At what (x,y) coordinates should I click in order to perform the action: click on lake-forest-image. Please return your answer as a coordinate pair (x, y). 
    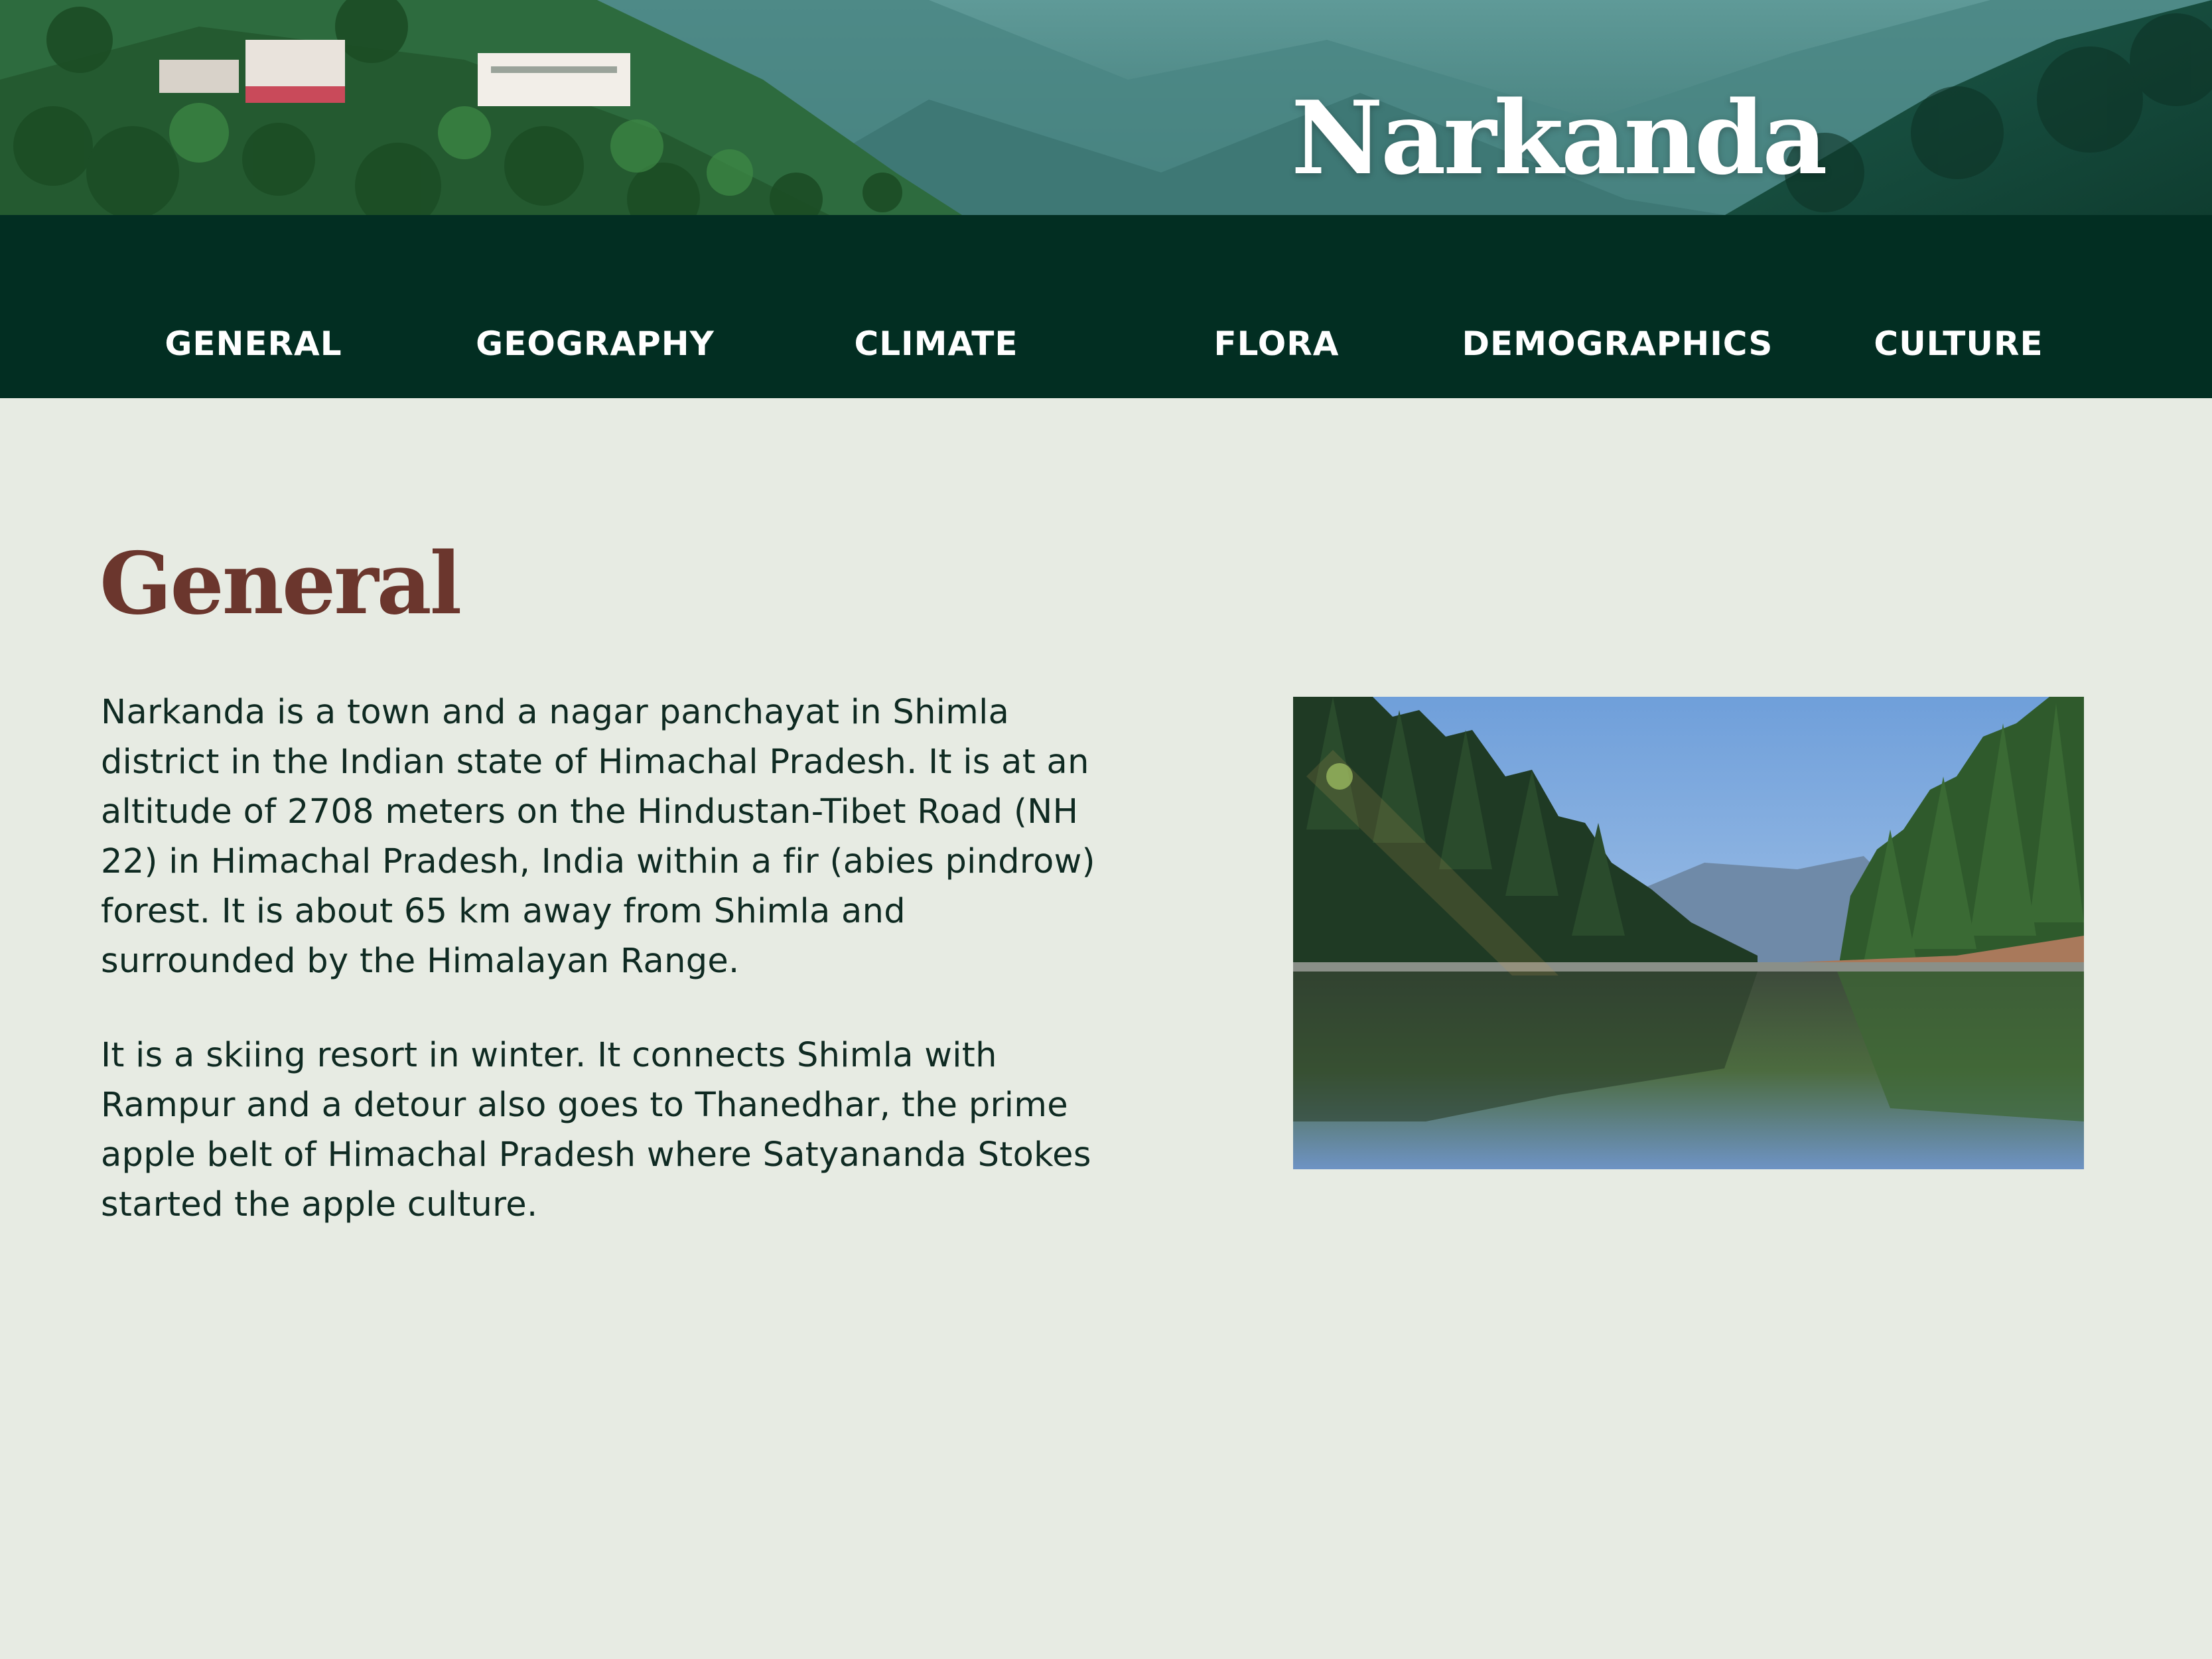
    Looking at the image, I should click on (1688, 933).